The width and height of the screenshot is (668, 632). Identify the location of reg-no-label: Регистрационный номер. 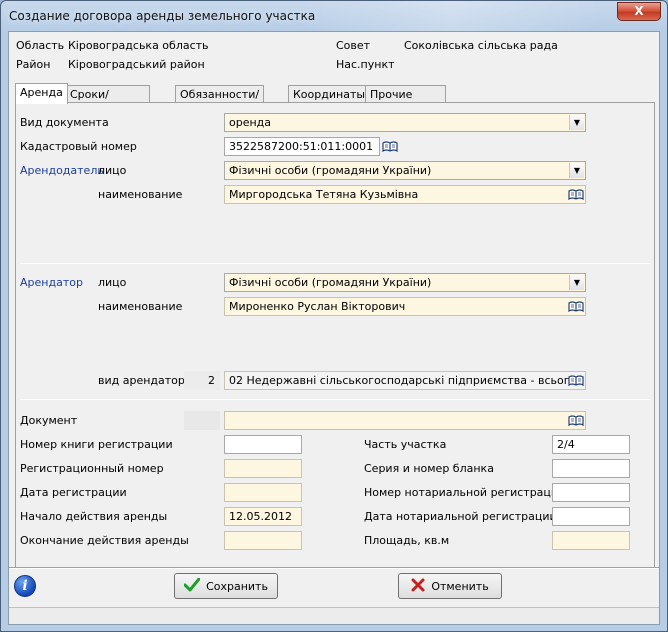
(92, 468).